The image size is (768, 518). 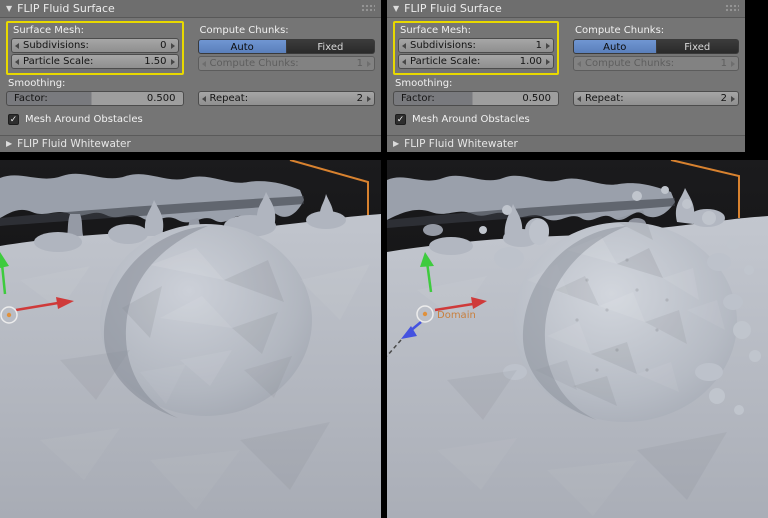 What do you see at coordinates (530, 61) in the screenshot?
I see `particle-scale-value: 1.00` at bounding box center [530, 61].